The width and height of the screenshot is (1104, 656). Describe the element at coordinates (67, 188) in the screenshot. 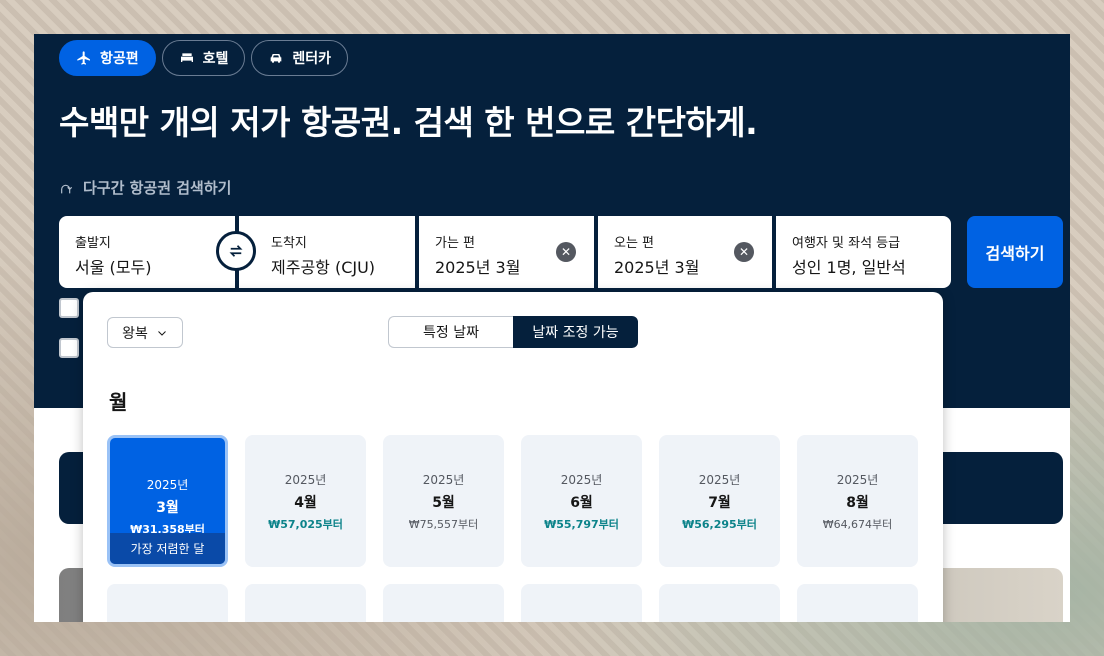

I see `multi-city-icon` at that location.